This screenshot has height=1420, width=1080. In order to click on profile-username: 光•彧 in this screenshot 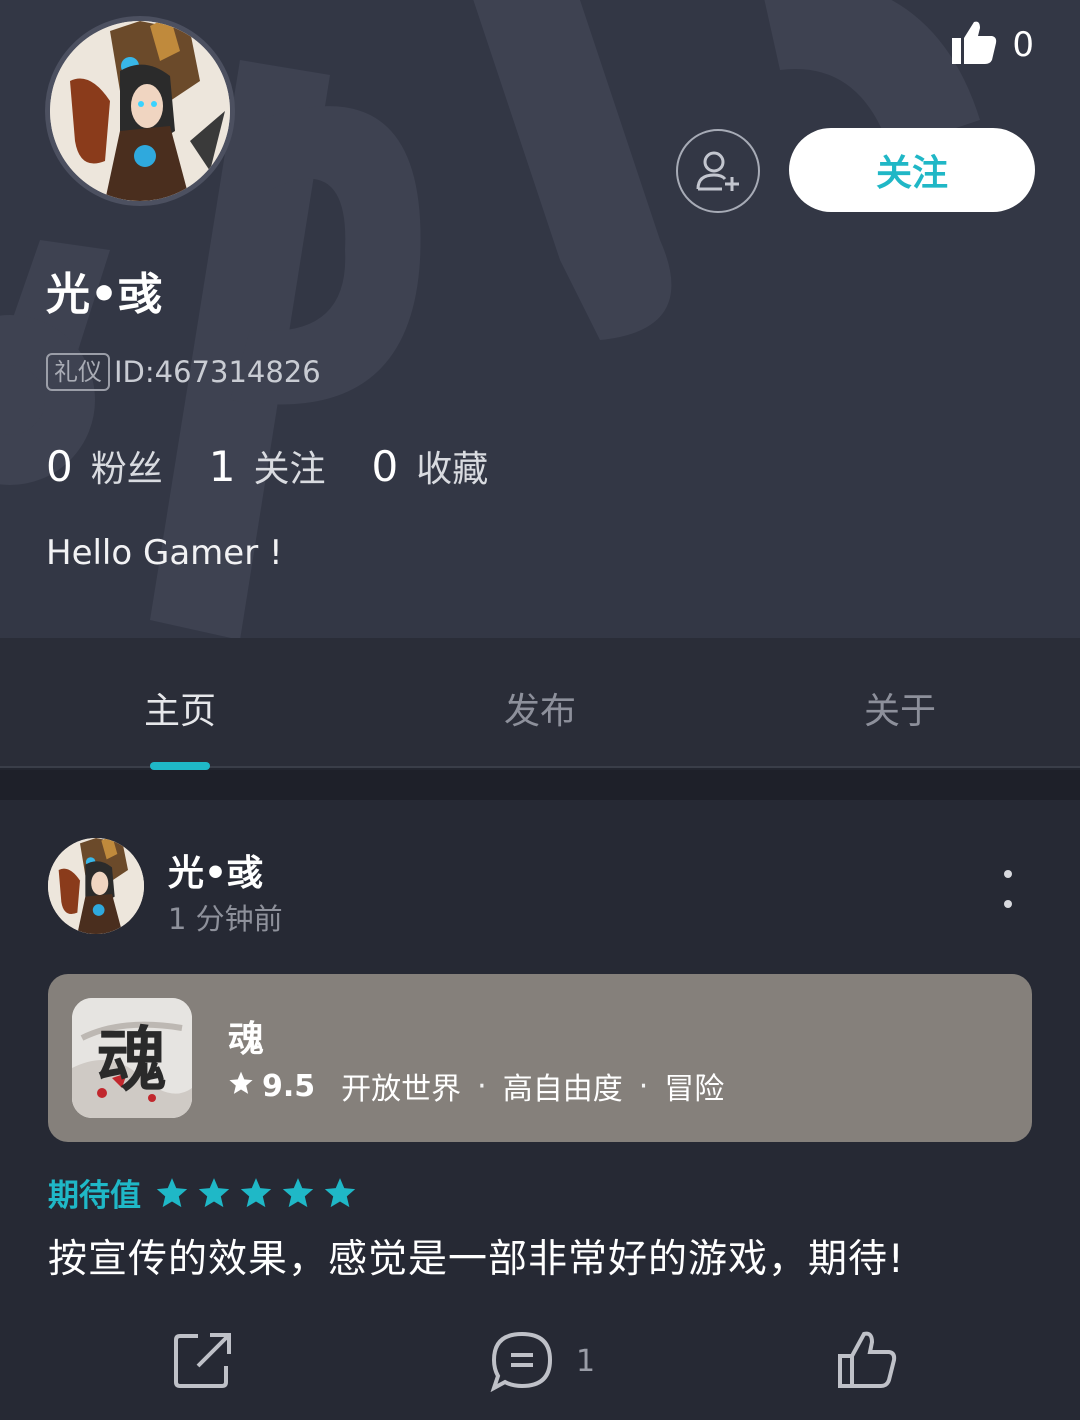, I will do `click(104, 294)`.